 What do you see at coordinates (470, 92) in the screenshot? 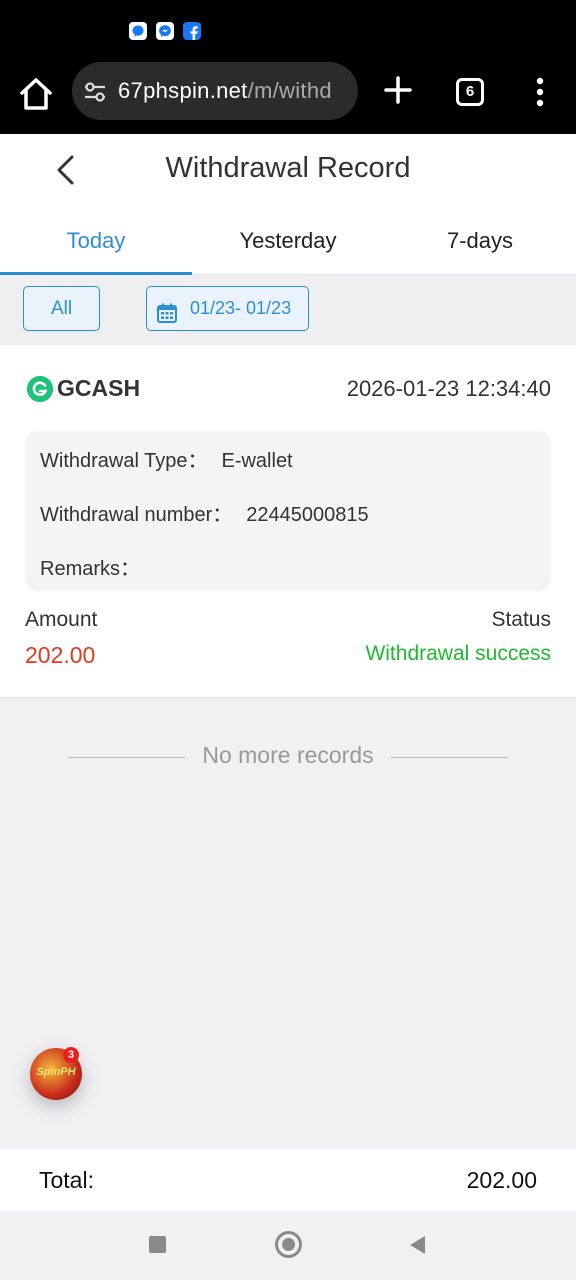
I see `tab-switcher-button: 6` at bounding box center [470, 92].